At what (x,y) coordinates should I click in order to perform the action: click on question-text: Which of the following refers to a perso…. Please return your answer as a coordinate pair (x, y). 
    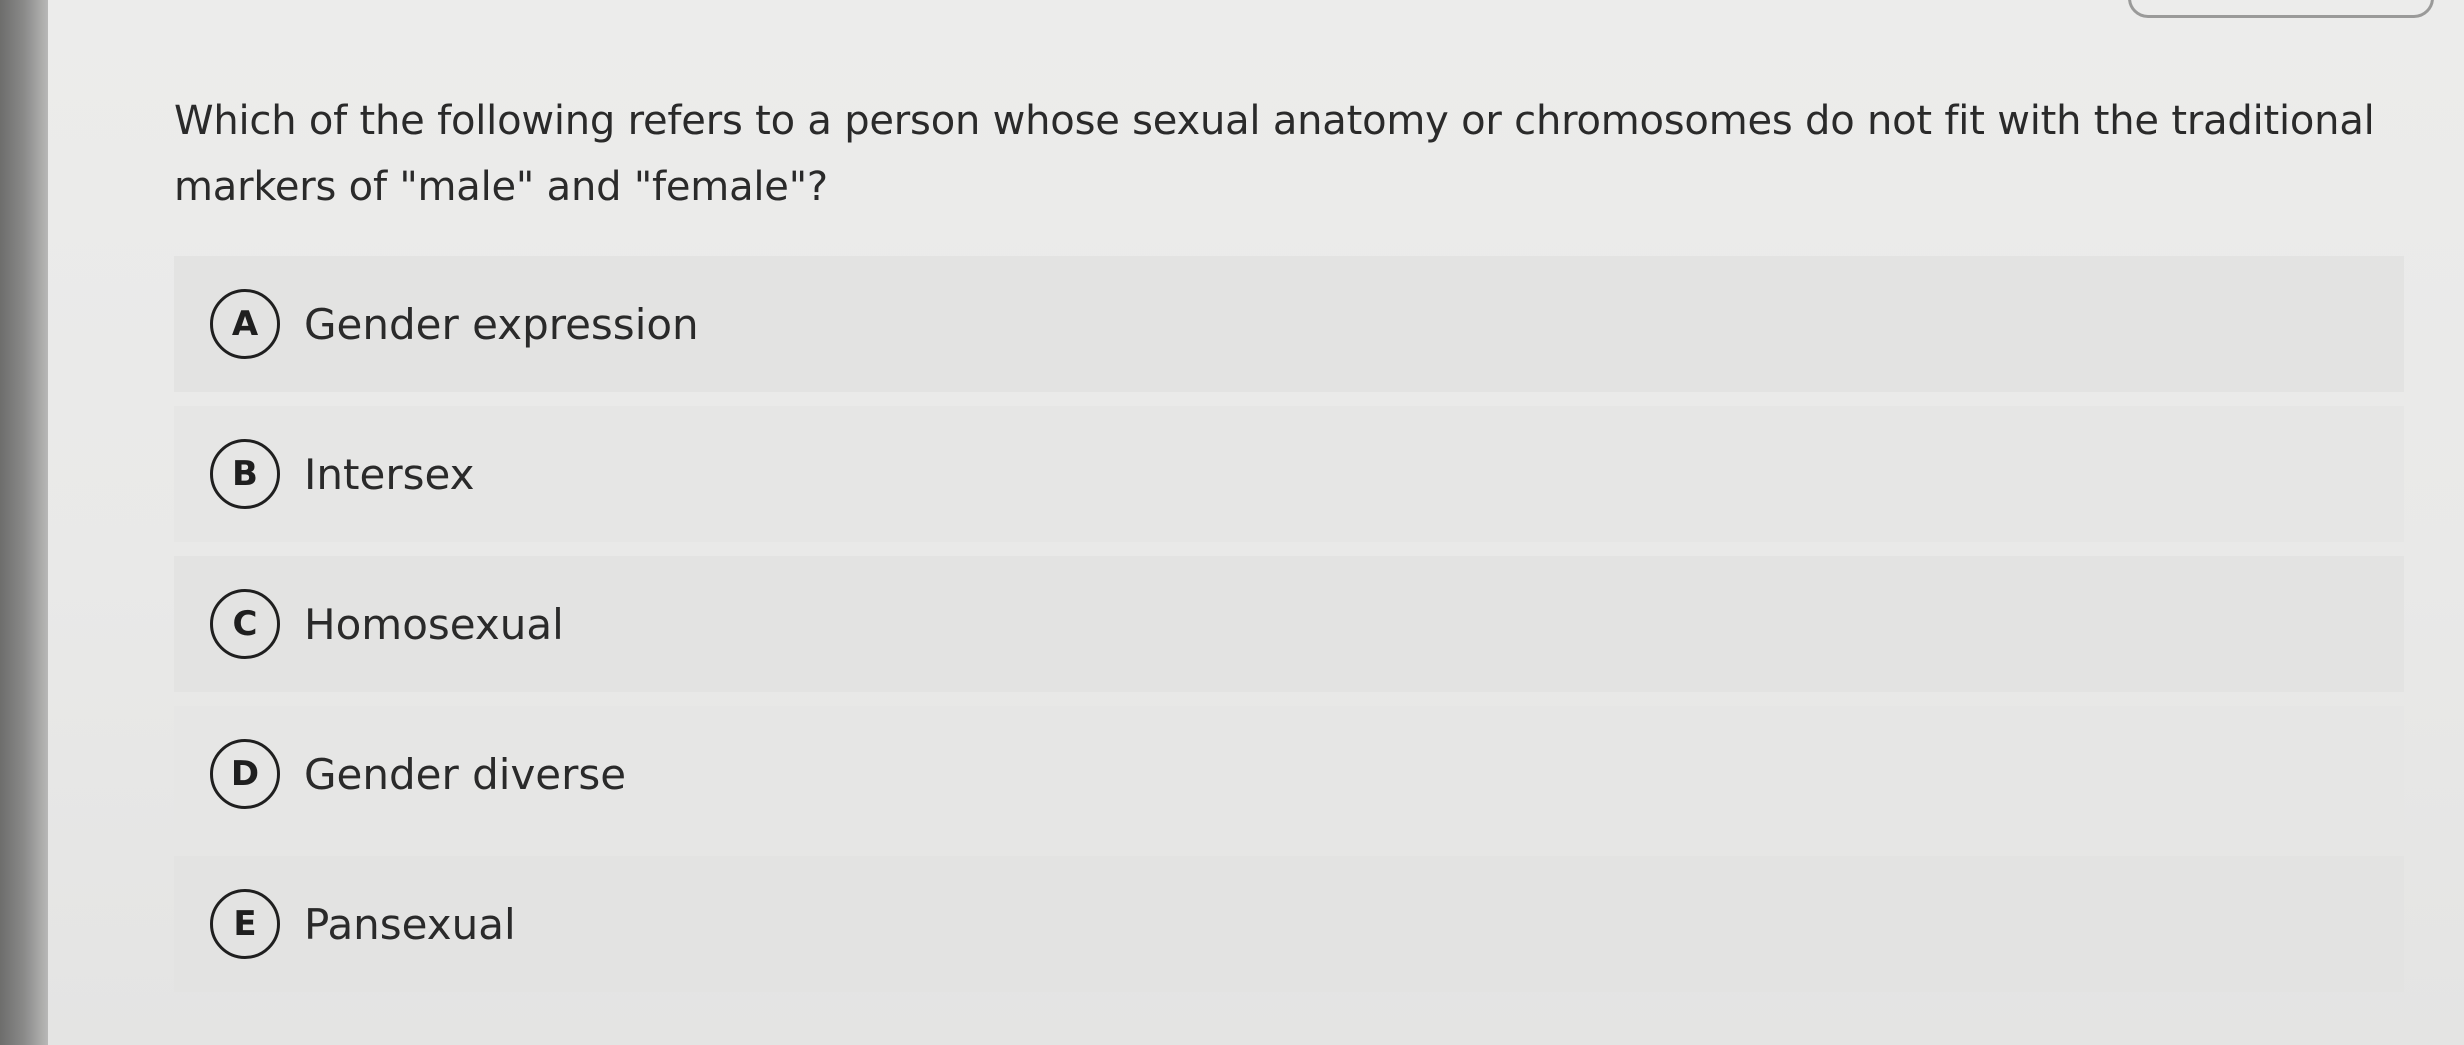
    Looking at the image, I should click on (1274, 154).